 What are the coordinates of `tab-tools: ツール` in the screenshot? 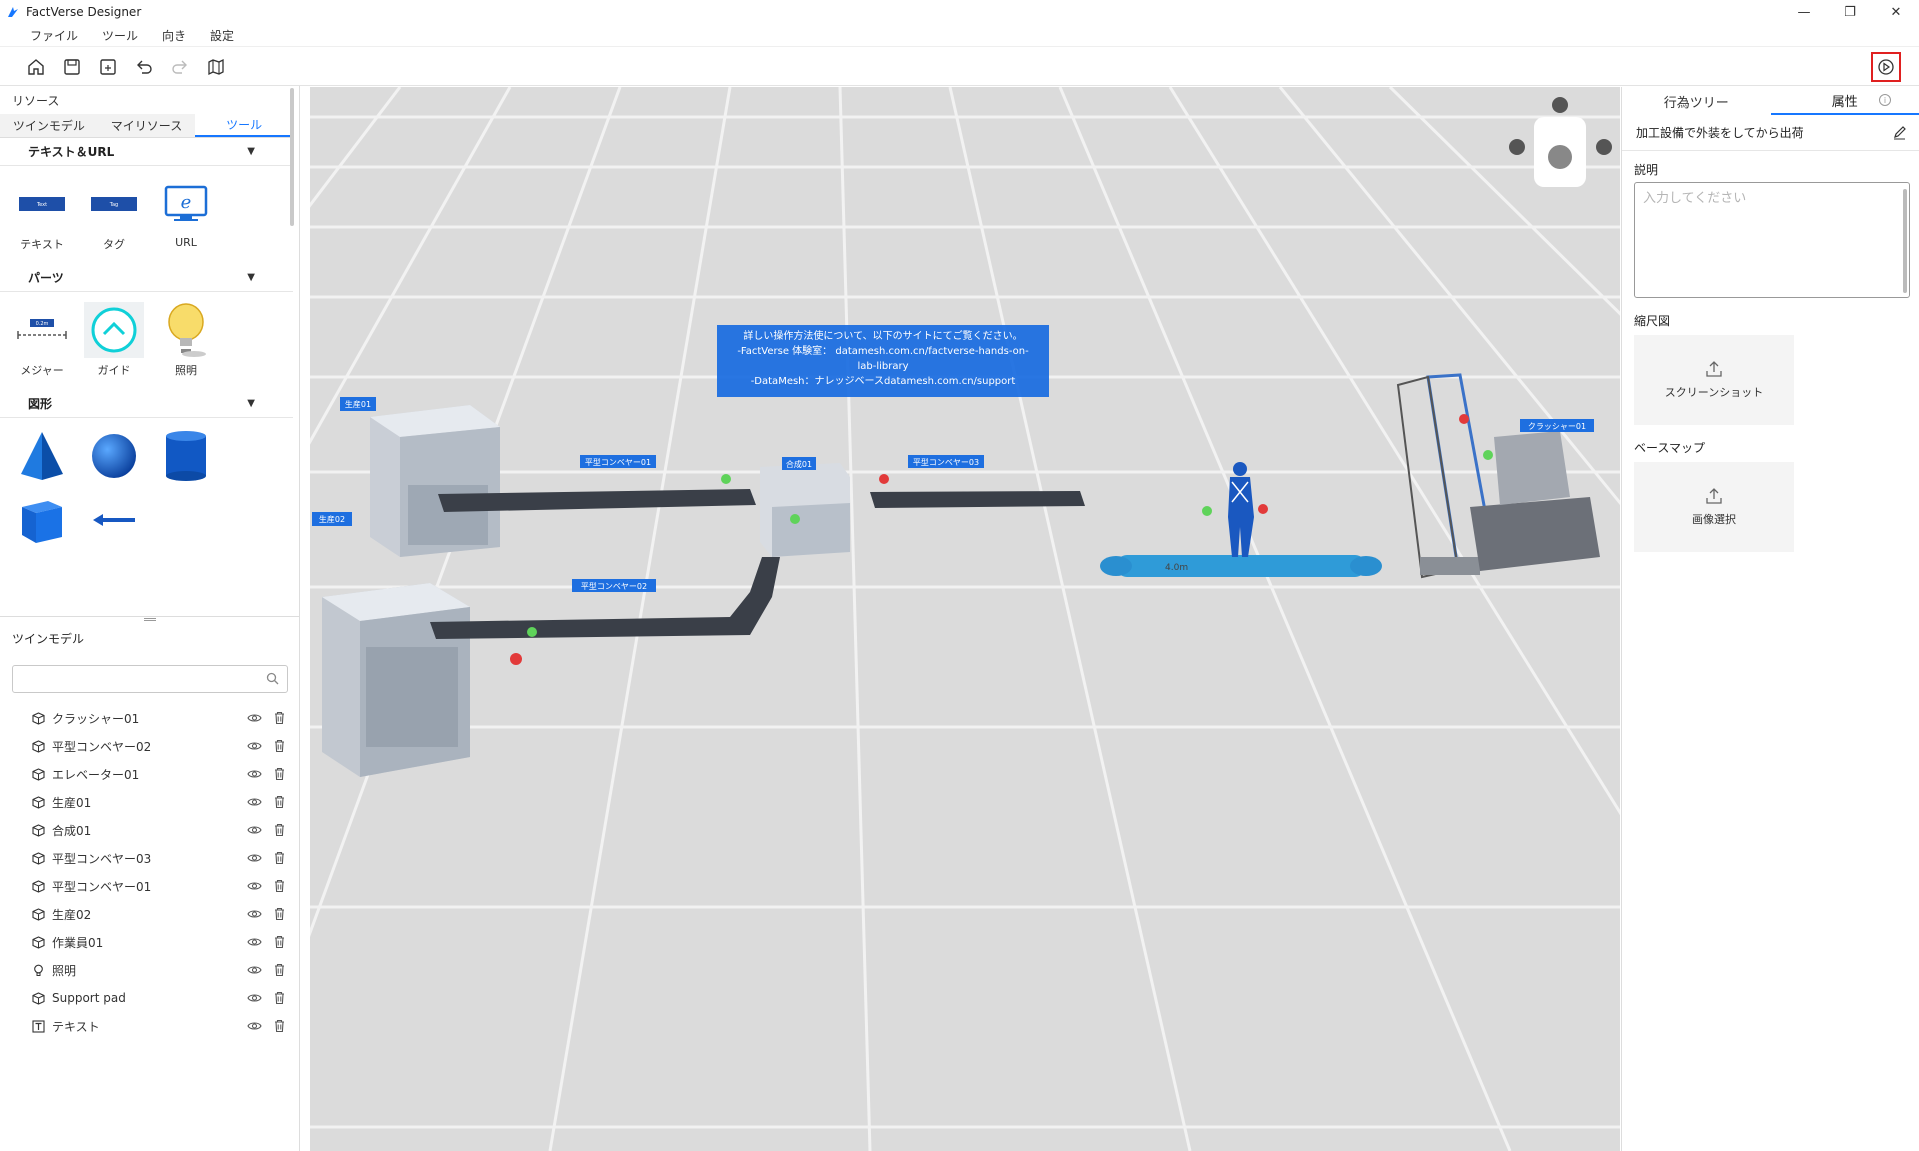 It's located at (244, 125).